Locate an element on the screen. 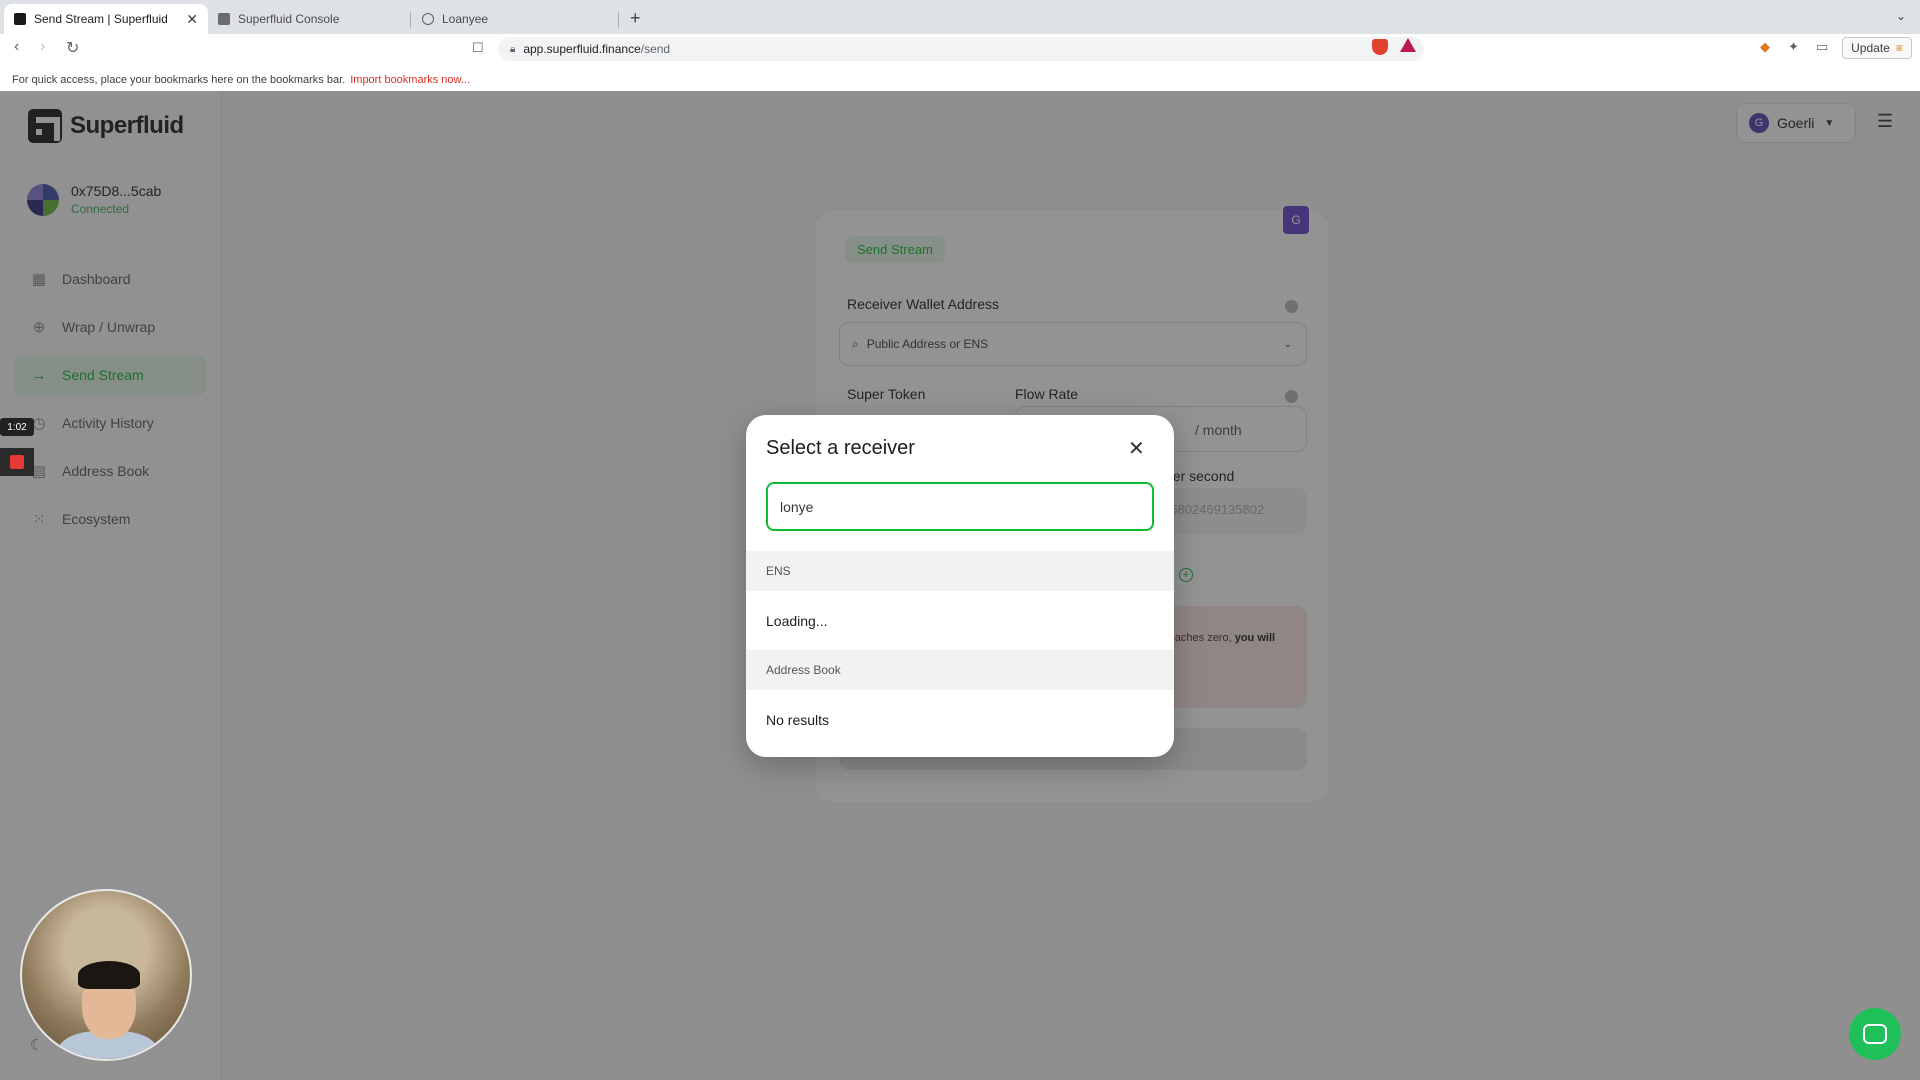  chat-icon is located at coordinates (1875, 1034).